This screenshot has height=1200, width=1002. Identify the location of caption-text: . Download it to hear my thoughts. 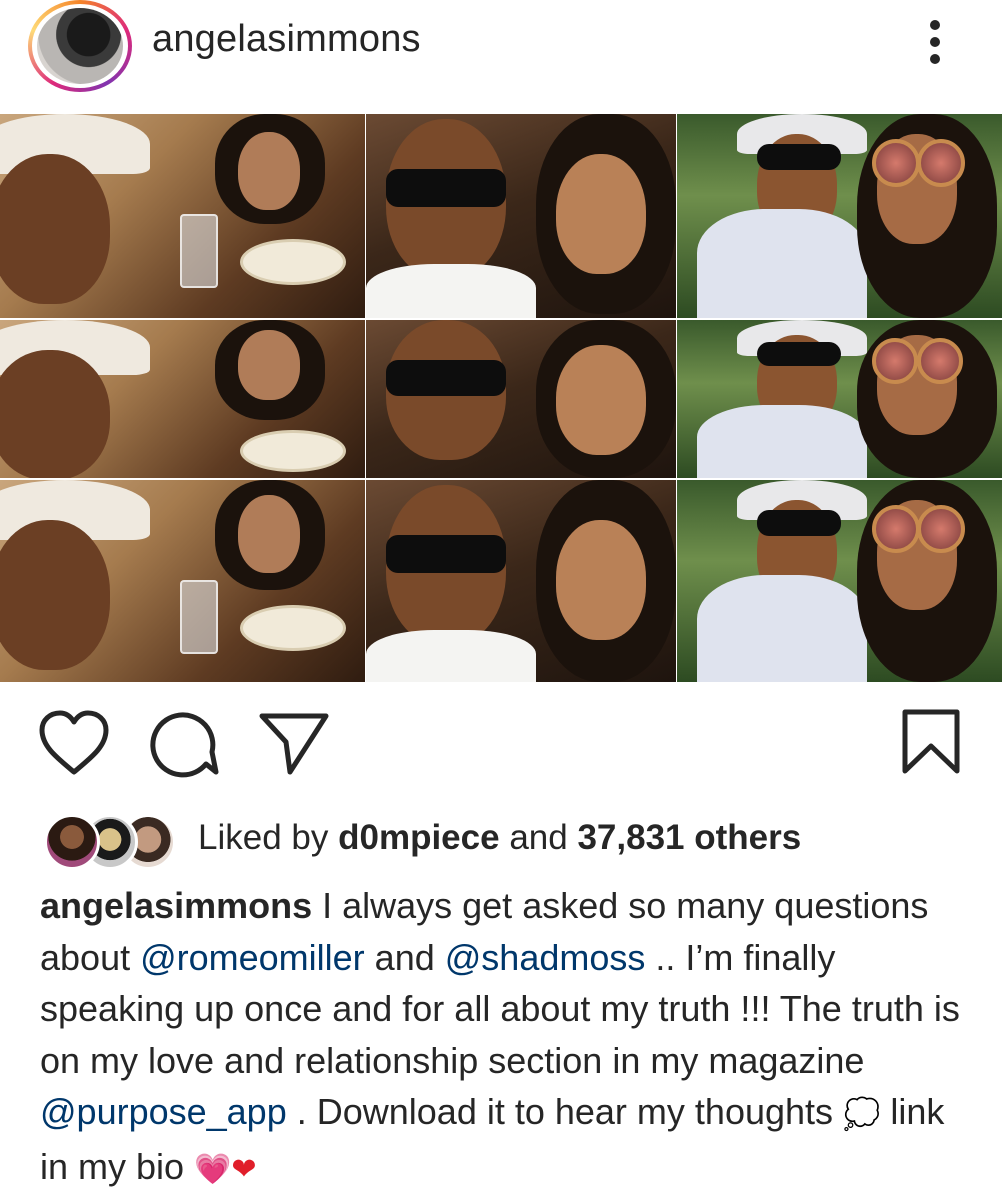
(565, 1111).